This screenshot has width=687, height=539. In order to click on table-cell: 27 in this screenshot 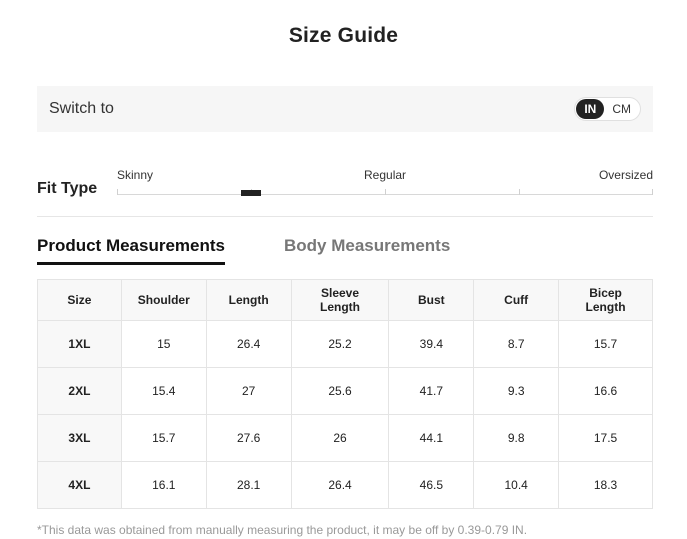, I will do `click(248, 391)`.